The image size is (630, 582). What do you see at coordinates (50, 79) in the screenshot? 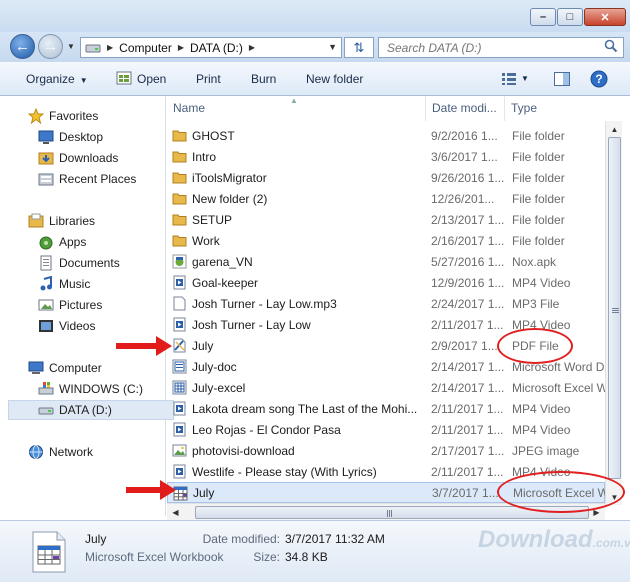
I see `organize-label: Organize` at bounding box center [50, 79].